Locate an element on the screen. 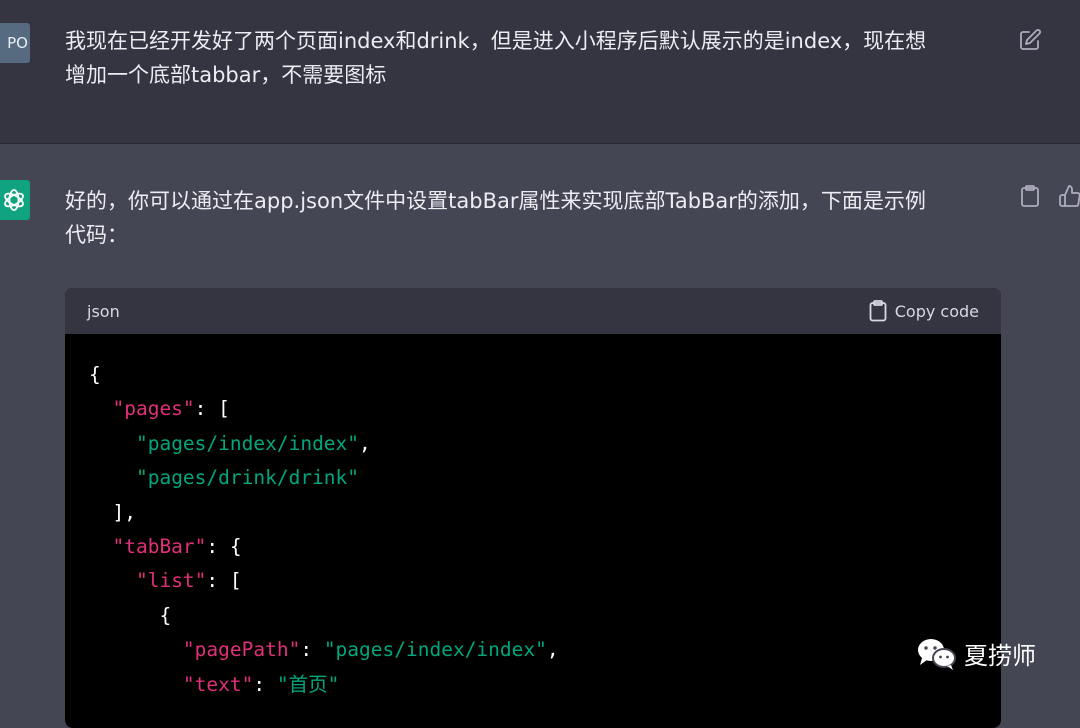 This screenshot has height=728, width=1080. code-line: ], is located at coordinates (545, 513).